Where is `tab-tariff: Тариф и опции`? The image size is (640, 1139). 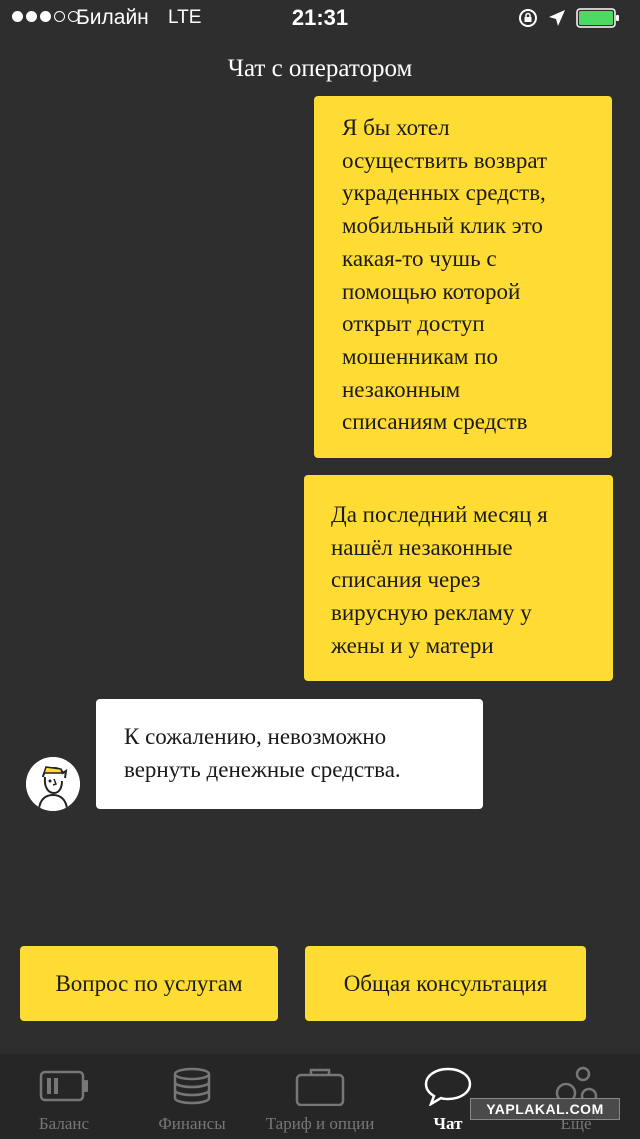
tab-tariff: Тариф и опции is located at coordinates (320, 1096).